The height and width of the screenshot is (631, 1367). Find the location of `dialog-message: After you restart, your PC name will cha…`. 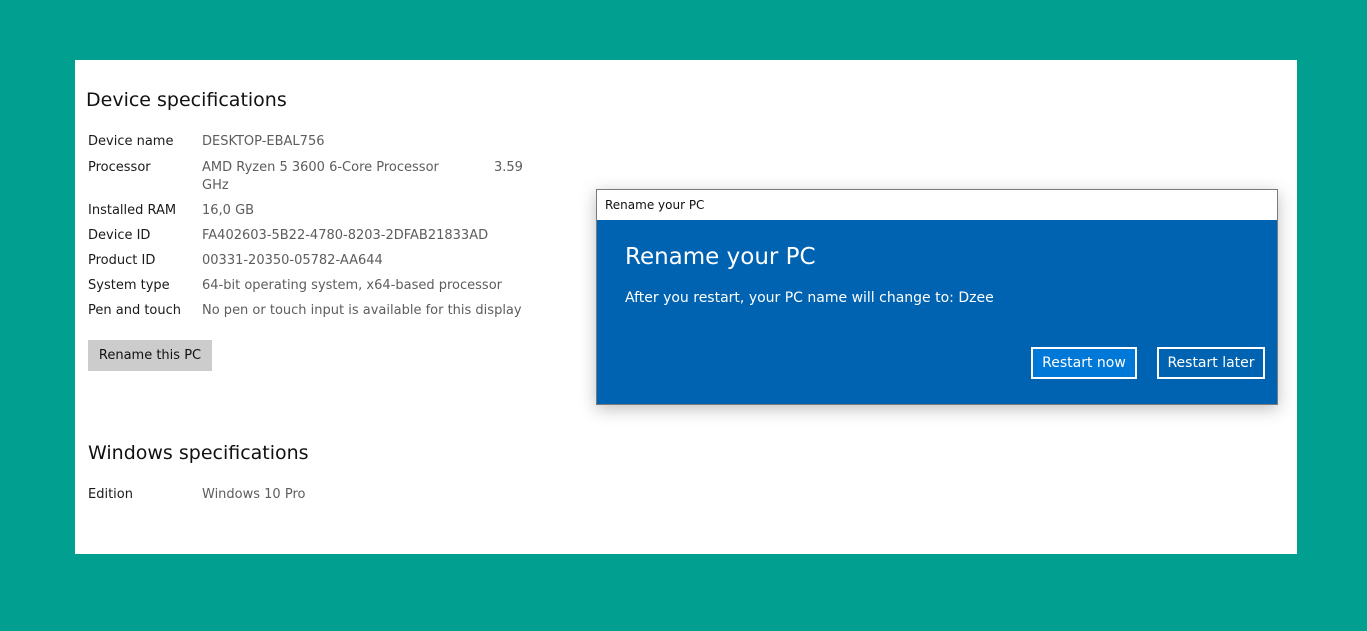

dialog-message: After you restart, your PC name will cha… is located at coordinates (809, 298).